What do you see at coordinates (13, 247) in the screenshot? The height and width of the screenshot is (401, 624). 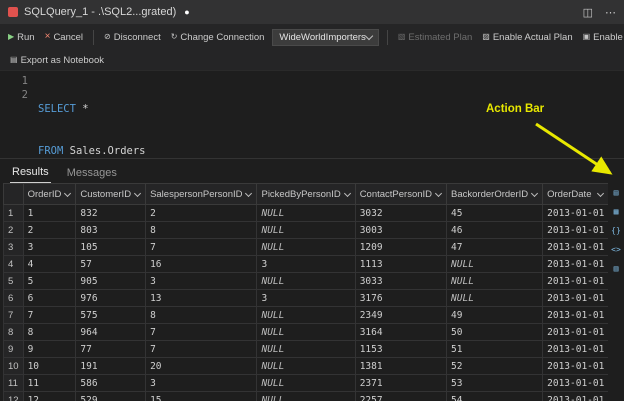 I see `row-number: 3` at bounding box center [13, 247].